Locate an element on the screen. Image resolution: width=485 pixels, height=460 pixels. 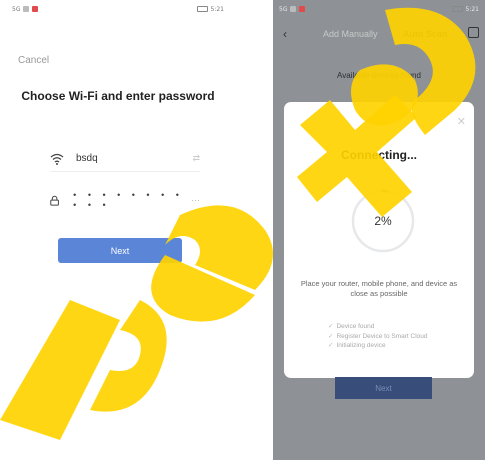
step-item: ✓ Register Device to Smart Cloud is located at coordinates (378, 337).